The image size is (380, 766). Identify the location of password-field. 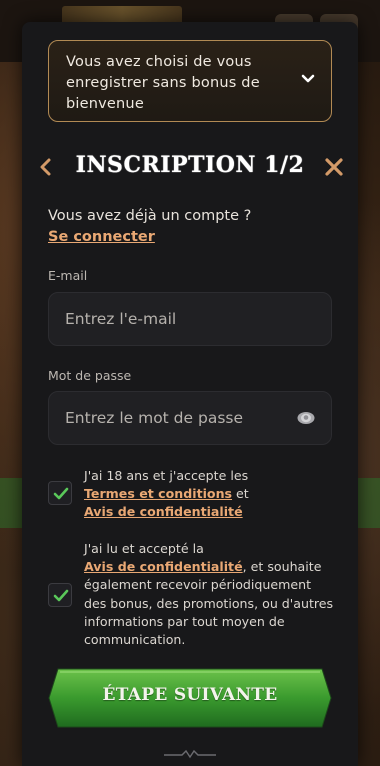
(190, 418).